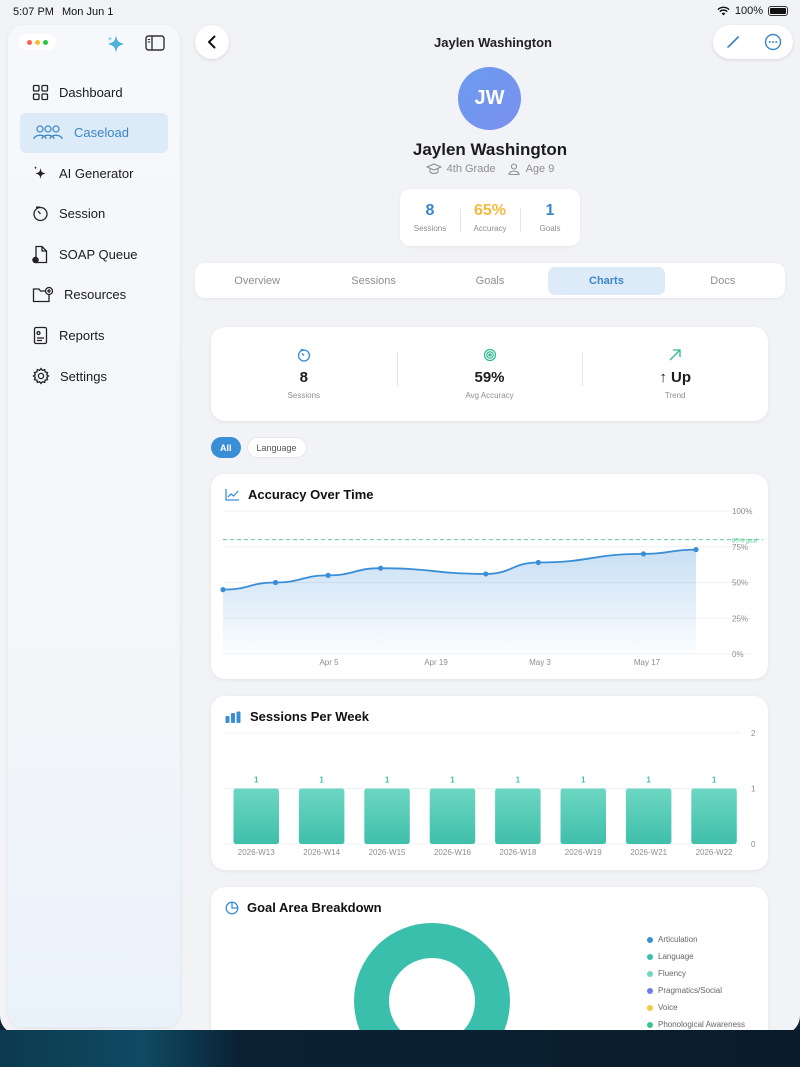 Image resolution: width=800 pixels, height=1067 pixels. Describe the element at coordinates (94, 173) in the screenshot. I see `sidebar-item-ai-generator: AI Generator` at that location.